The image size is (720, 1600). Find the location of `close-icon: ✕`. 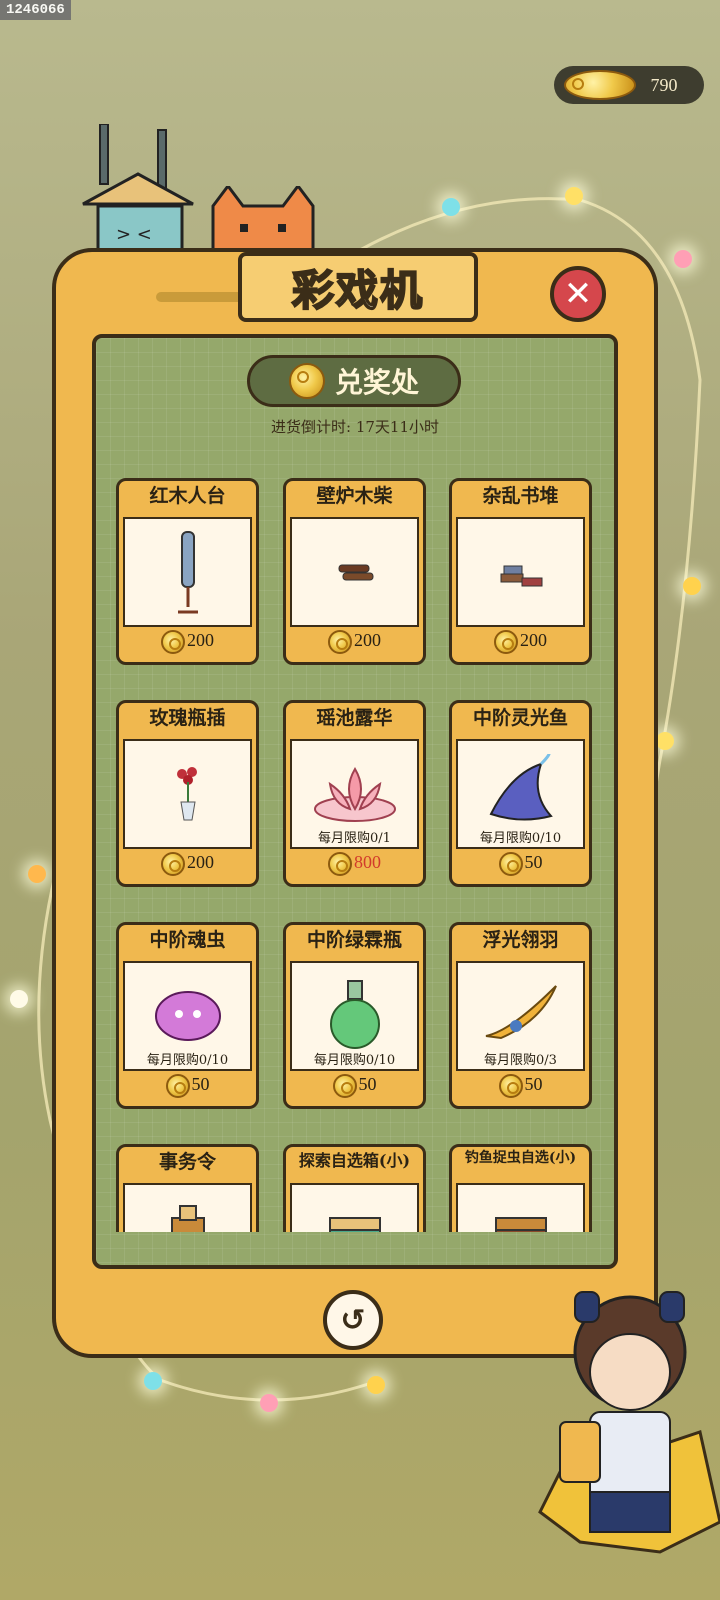

close-icon: ✕ is located at coordinates (578, 294).